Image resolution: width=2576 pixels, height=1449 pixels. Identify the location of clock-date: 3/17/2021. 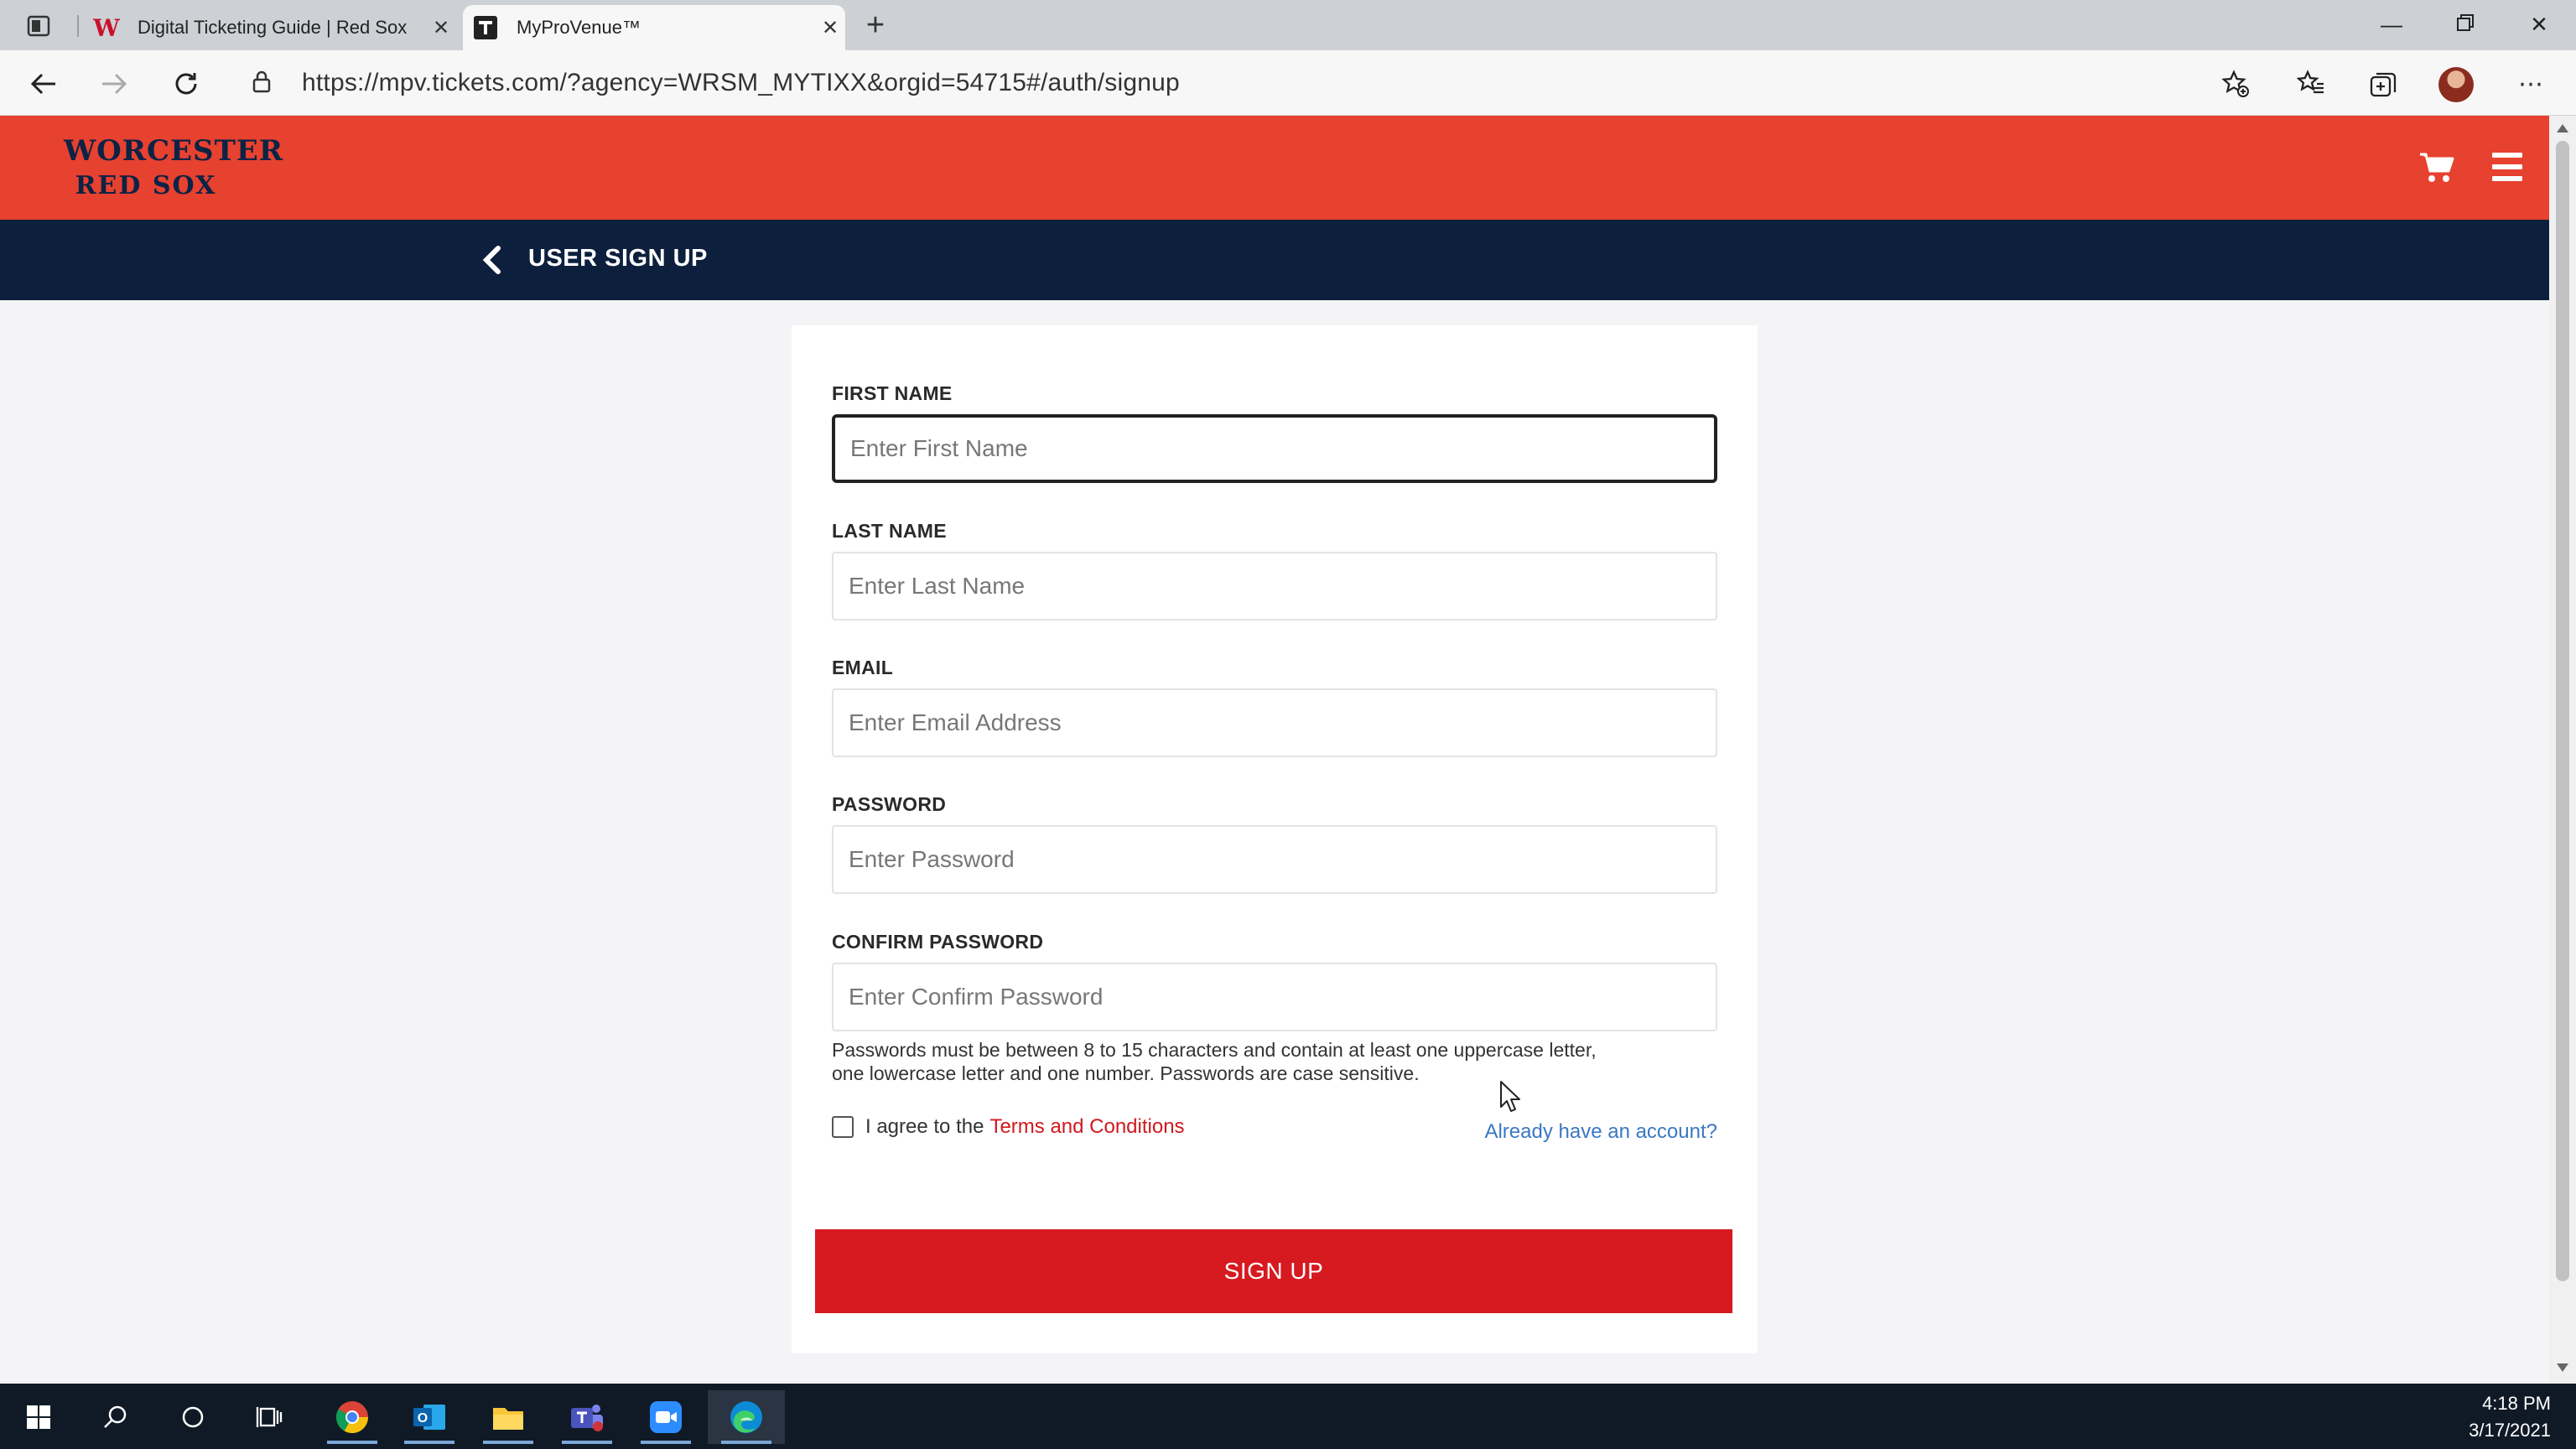
(2510, 1430).